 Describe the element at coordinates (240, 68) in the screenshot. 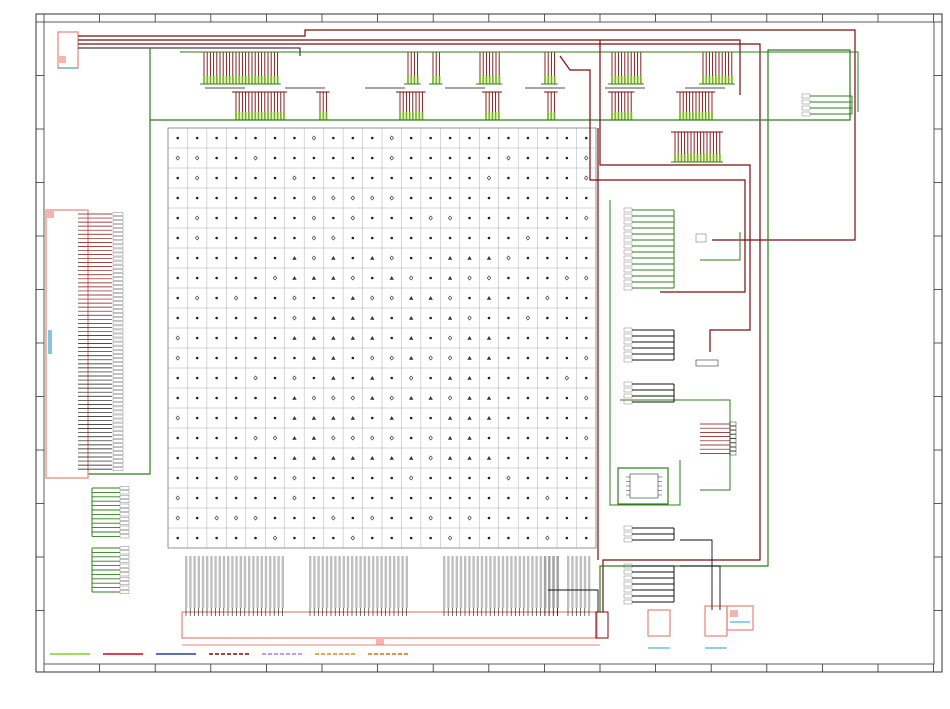

I see `cluster-top-a` at that location.